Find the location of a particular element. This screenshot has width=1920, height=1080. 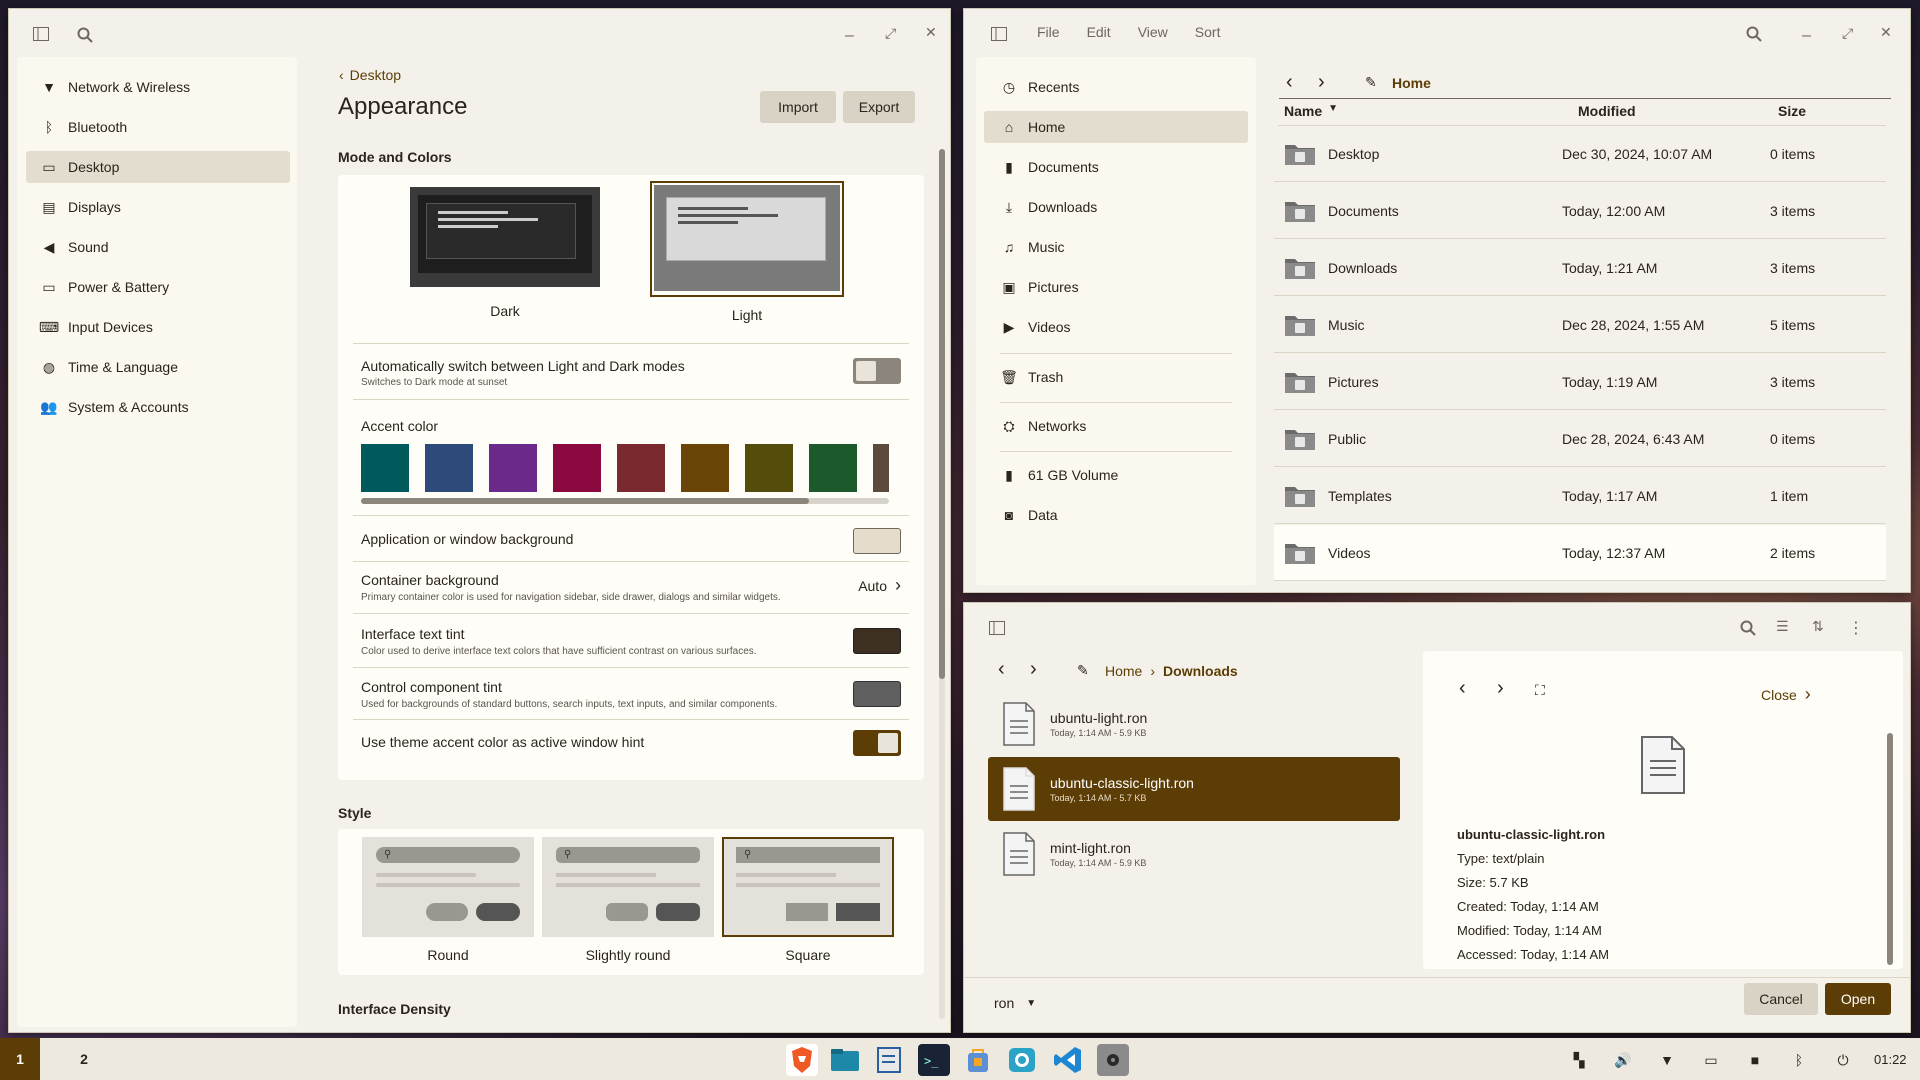

wifi-icon: ▼ is located at coordinates (1667, 1060).